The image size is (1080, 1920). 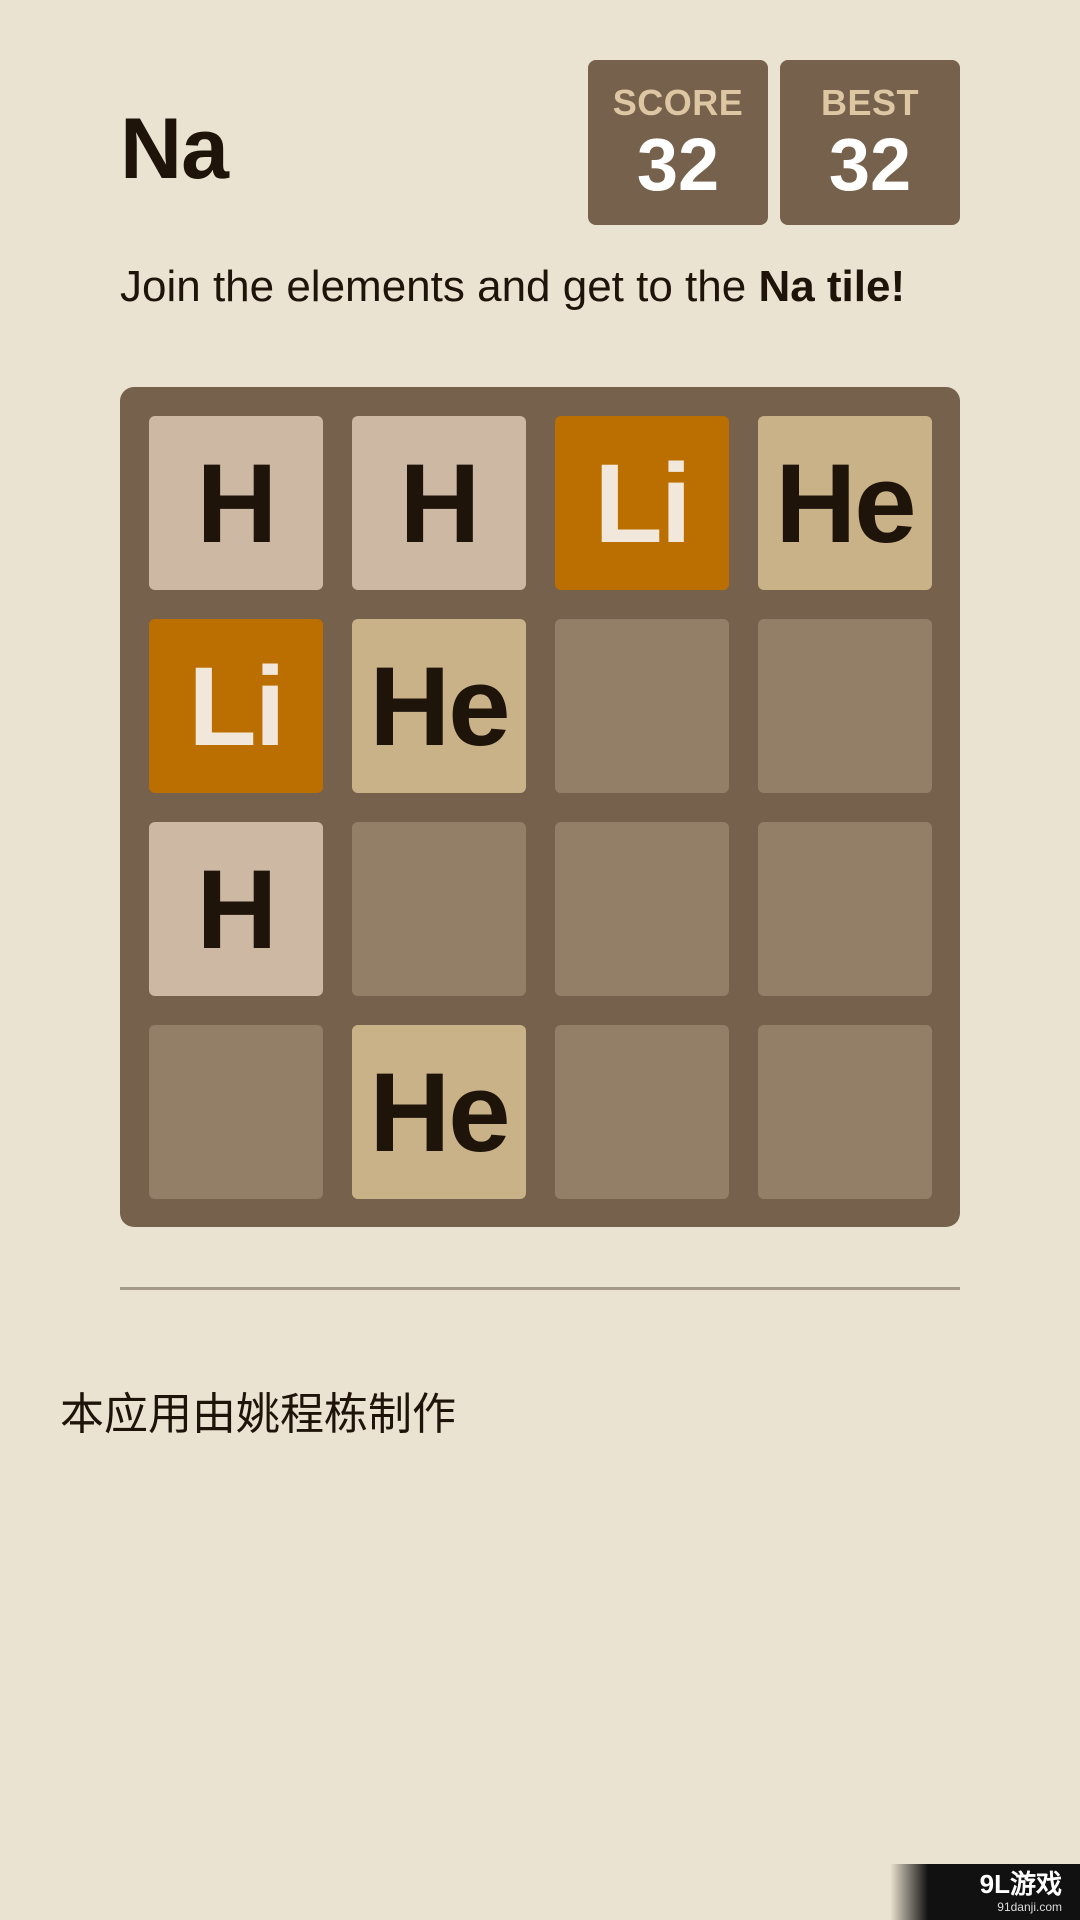 What do you see at coordinates (1029, 1907) in the screenshot?
I see `watermark-url: 91danji.com` at bounding box center [1029, 1907].